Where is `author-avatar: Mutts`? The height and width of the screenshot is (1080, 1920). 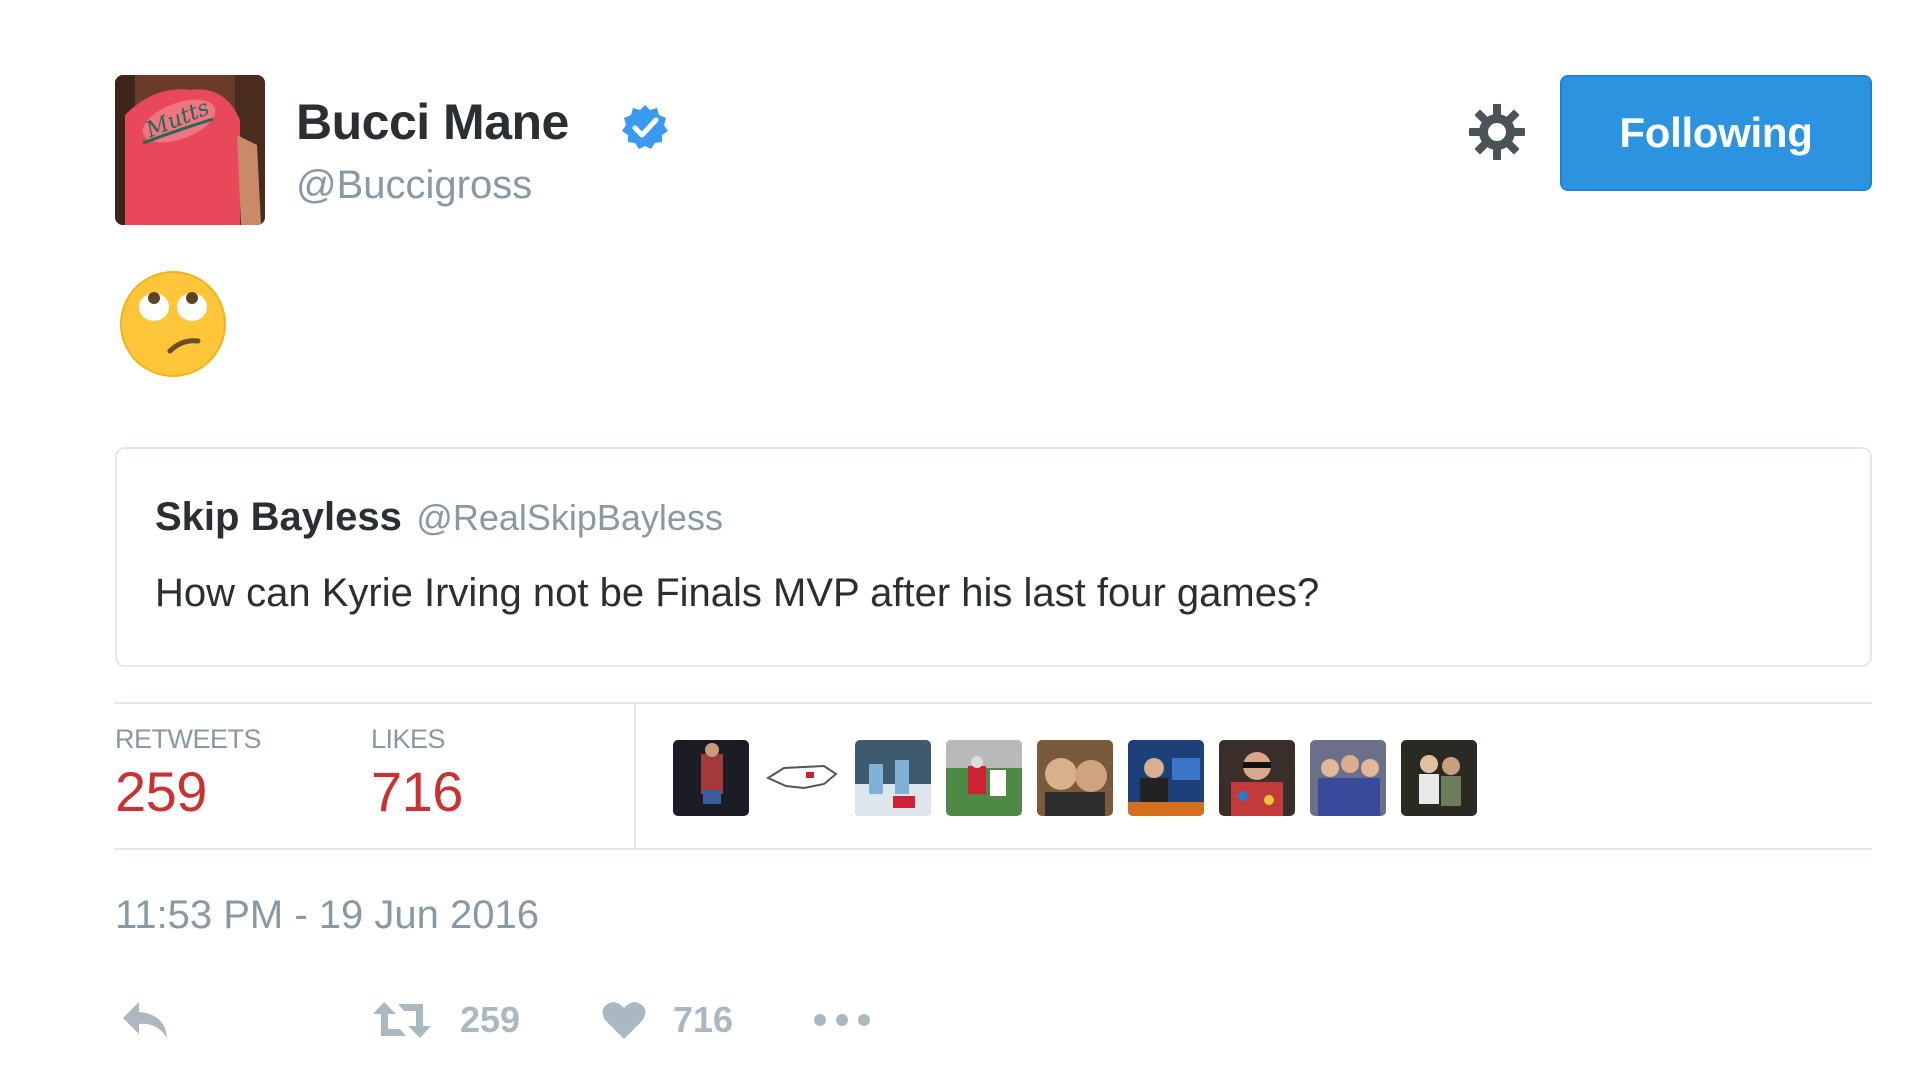 author-avatar: Mutts is located at coordinates (190, 150).